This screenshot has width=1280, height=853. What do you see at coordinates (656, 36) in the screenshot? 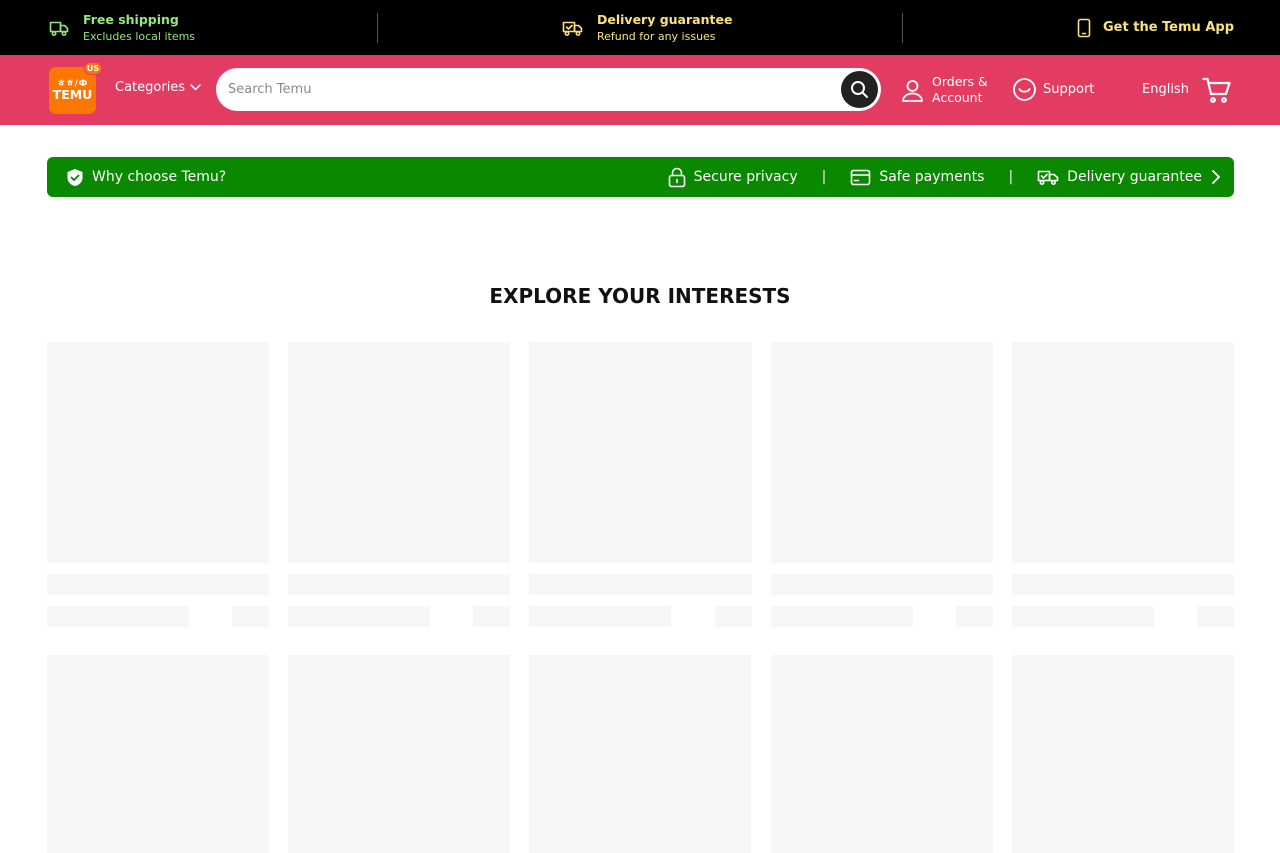
I see `delivery-guarantee-subtitle: Refund for any issues` at bounding box center [656, 36].